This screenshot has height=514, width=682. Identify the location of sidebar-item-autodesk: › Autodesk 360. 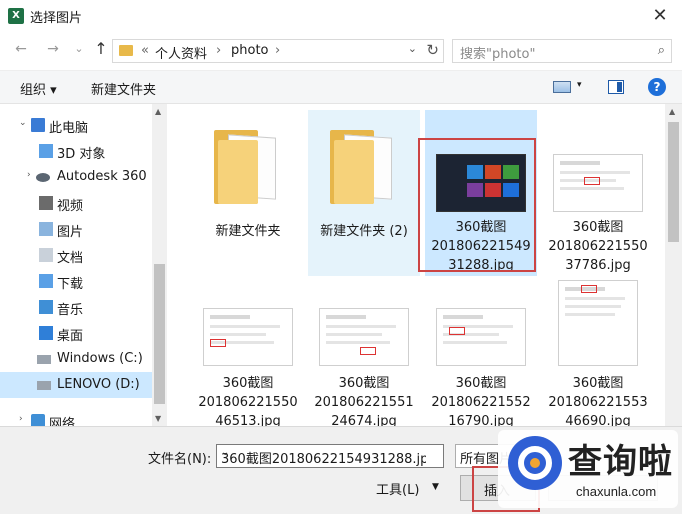
(76, 177).